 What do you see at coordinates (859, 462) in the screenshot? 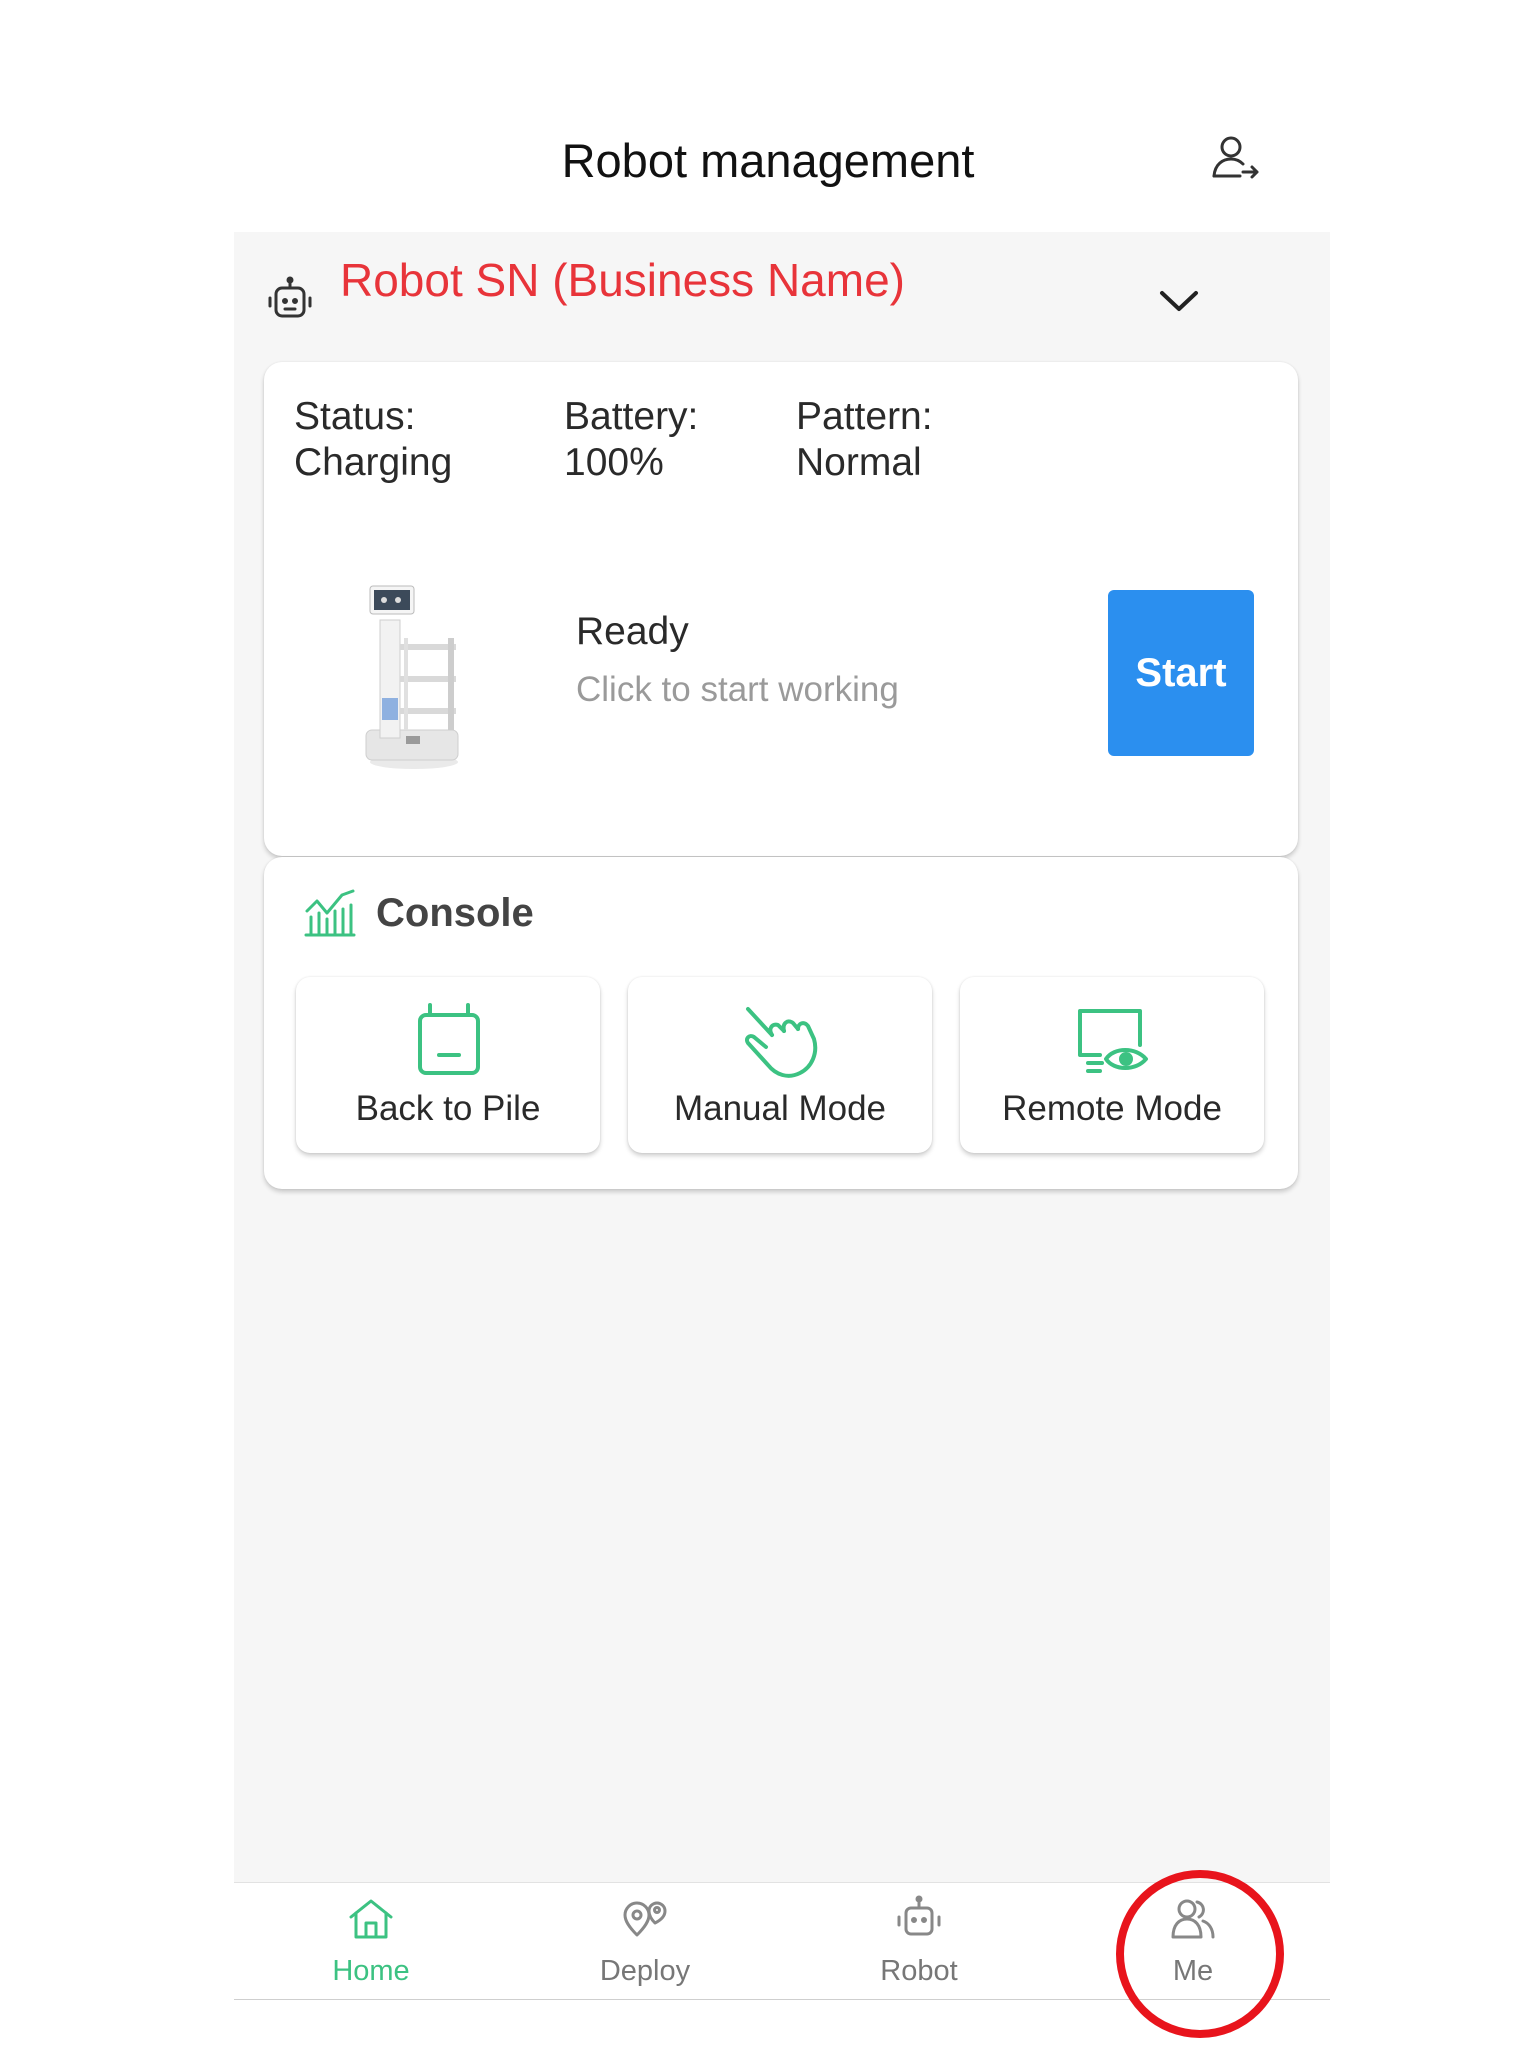
I see `pattern-value: Normal` at bounding box center [859, 462].